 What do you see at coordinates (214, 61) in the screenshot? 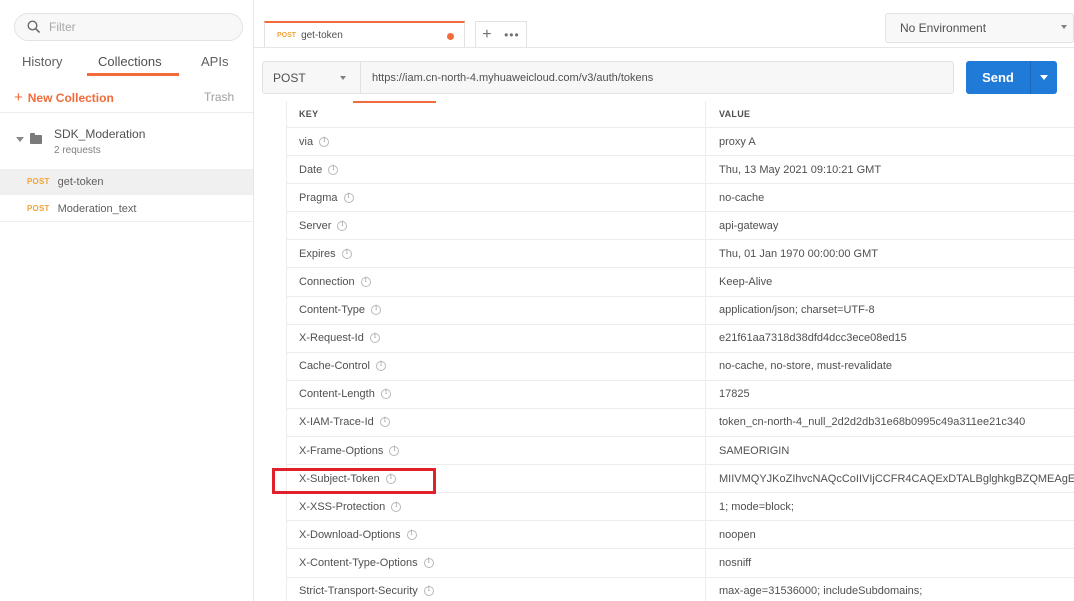
I see `tab-apis: APIs` at bounding box center [214, 61].